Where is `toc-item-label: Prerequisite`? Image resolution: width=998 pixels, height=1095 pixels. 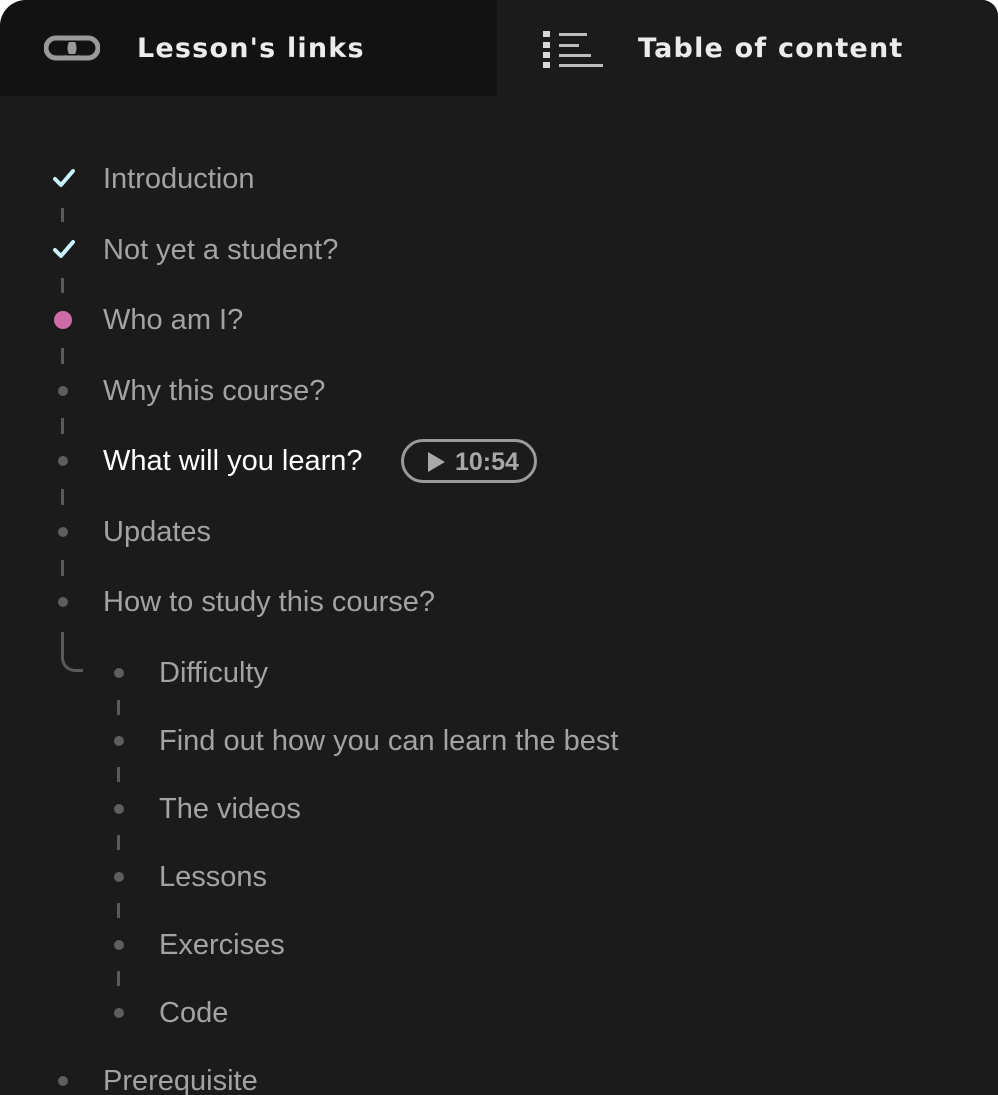
toc-item-label: Prerequisite is located at coordinates (180, 1078).